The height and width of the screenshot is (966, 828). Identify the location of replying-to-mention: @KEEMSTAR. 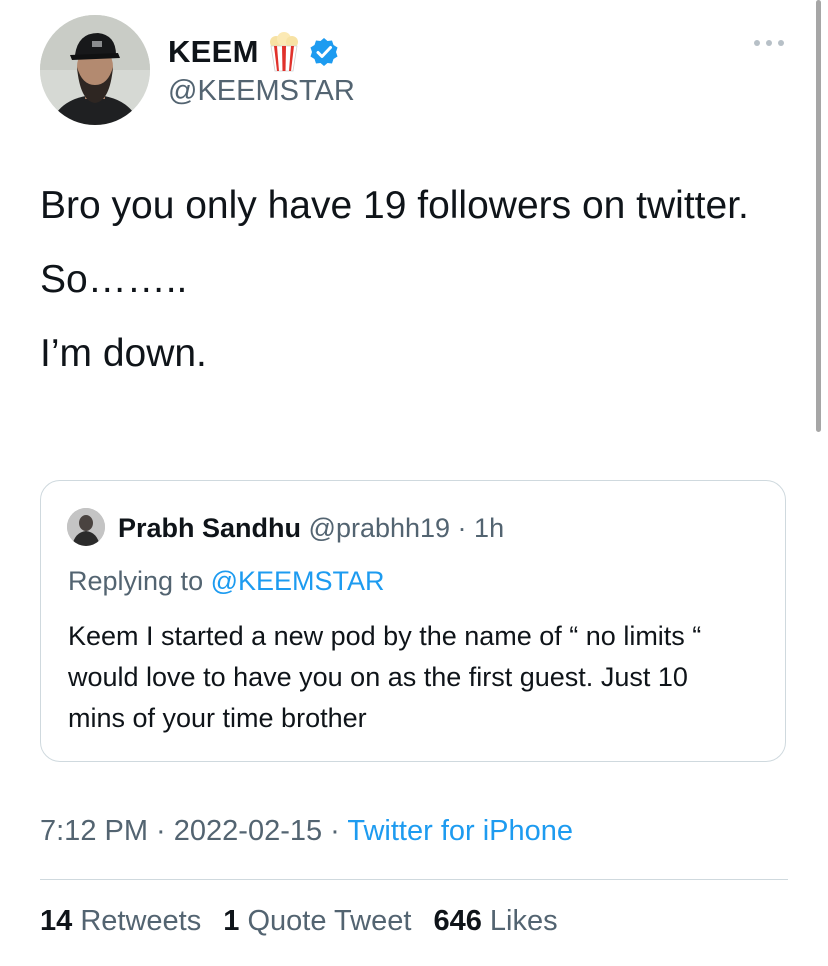
(298, 581).